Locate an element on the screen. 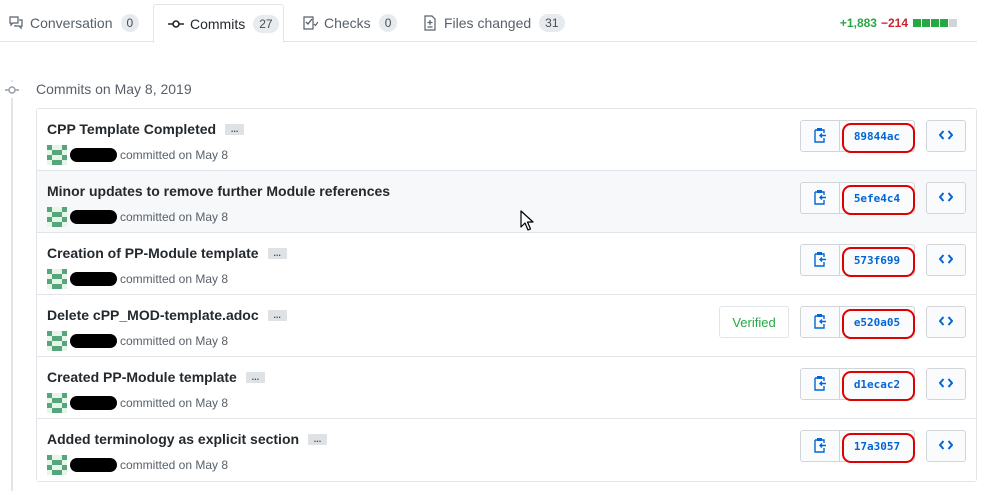  additions-count: +1,883 is located at coordinates (858, 23).